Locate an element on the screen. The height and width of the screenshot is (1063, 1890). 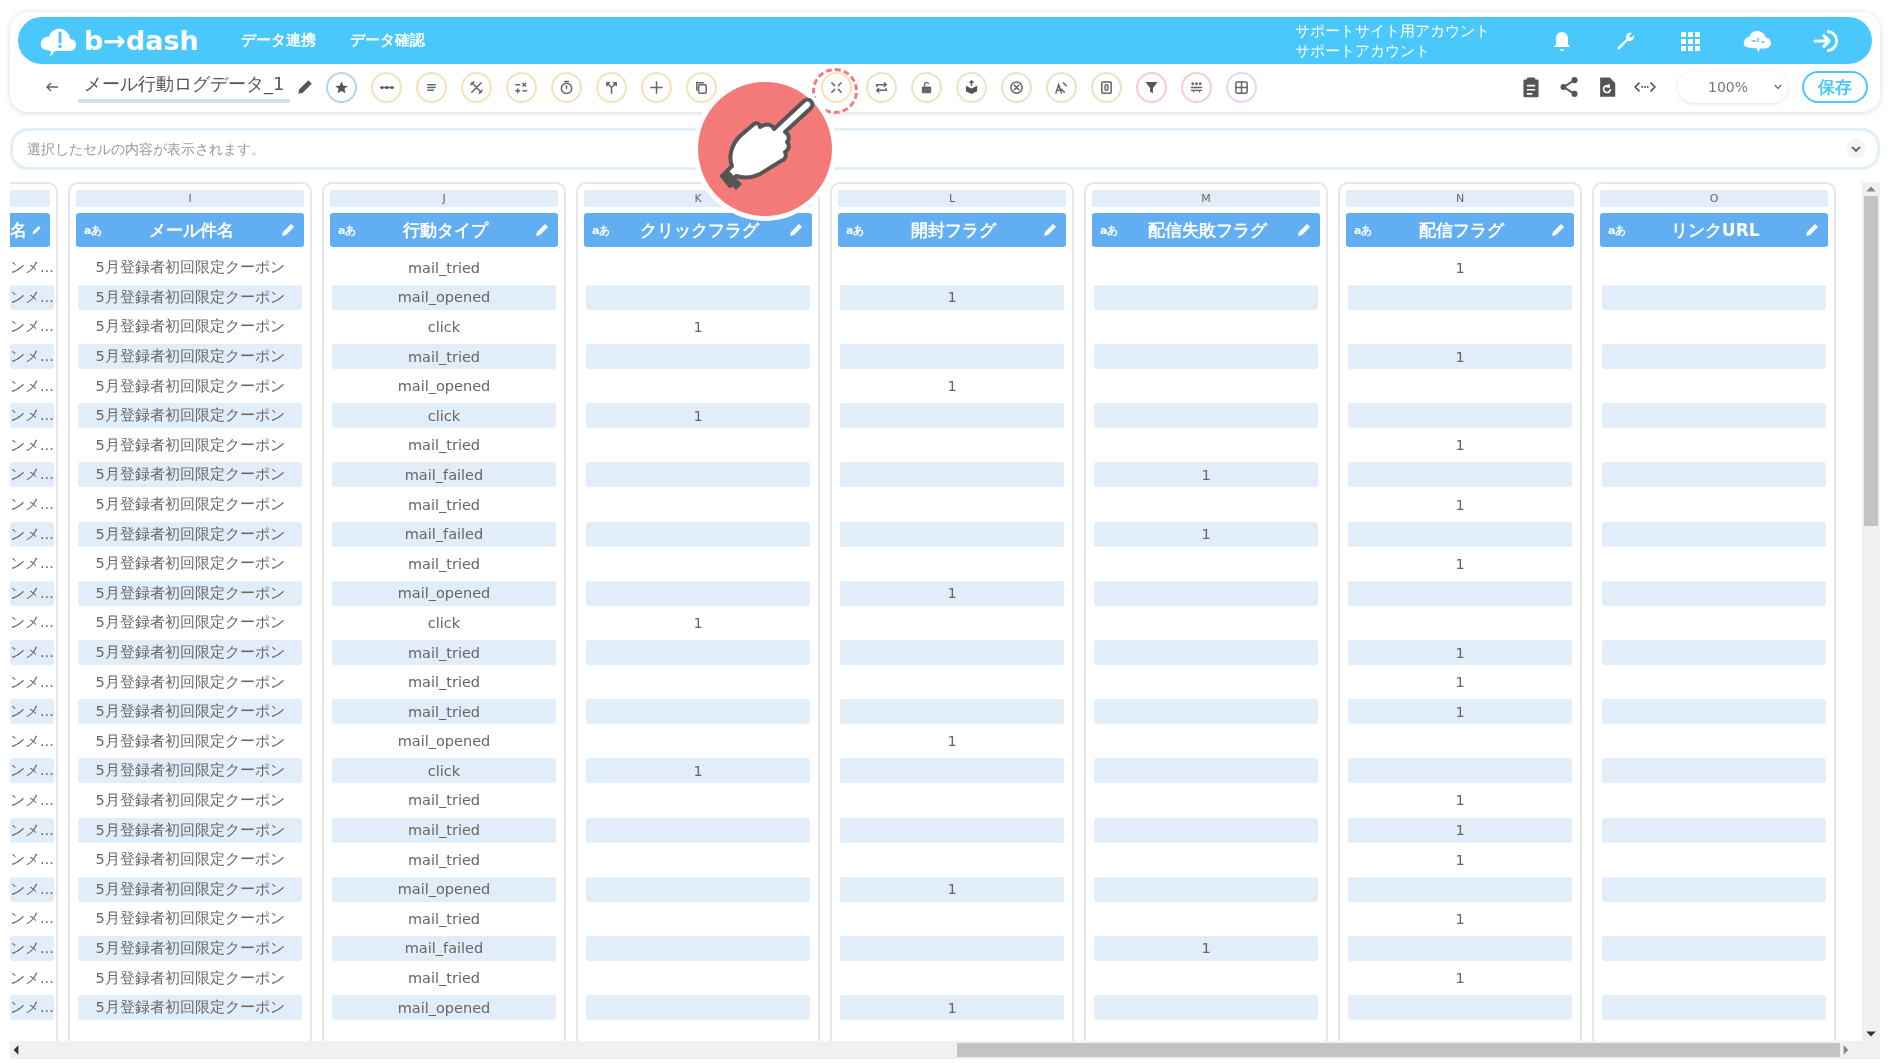
cell-preview-field: 選択したセルの内容が表示されます。 is located at coordinates (945, 149).